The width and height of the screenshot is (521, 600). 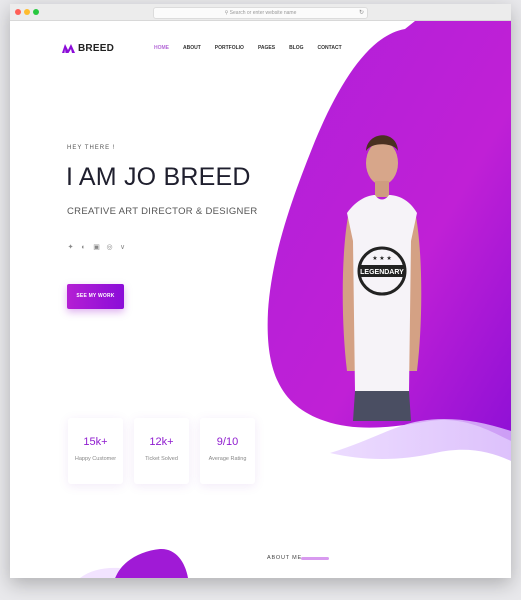 I want to click on maximize-window-button, so click(x=36, y=12).